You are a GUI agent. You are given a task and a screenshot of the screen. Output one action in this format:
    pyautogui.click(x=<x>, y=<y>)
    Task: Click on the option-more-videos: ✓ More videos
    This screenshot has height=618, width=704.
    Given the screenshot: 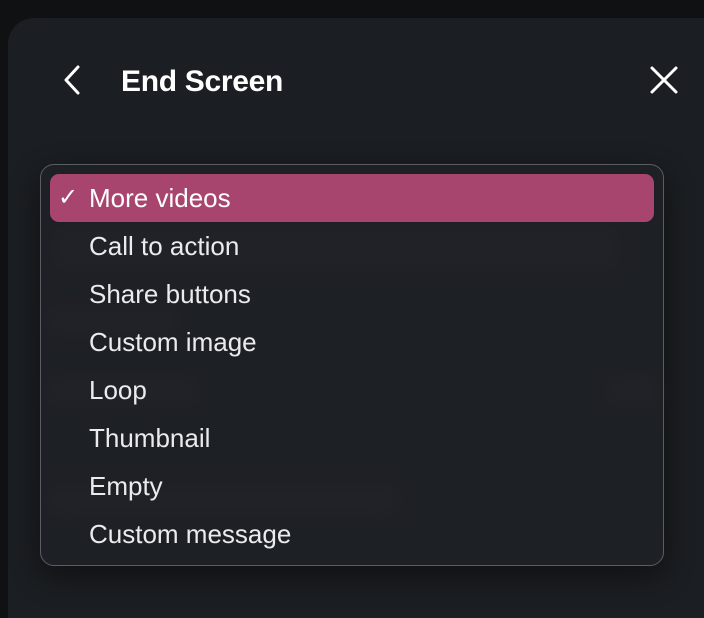 What is the action you would take?
    pyautogui.click(x=352, y=198)
    